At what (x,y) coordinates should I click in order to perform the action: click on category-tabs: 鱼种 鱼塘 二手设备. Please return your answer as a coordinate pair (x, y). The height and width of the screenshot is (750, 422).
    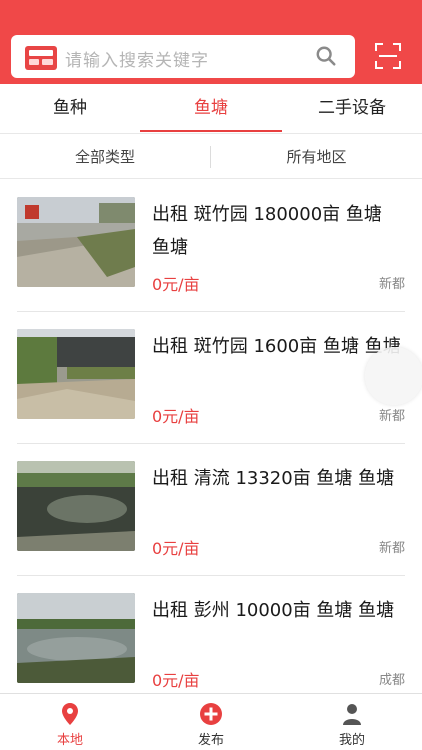
    Looking at the image, I should click on (211, 109).